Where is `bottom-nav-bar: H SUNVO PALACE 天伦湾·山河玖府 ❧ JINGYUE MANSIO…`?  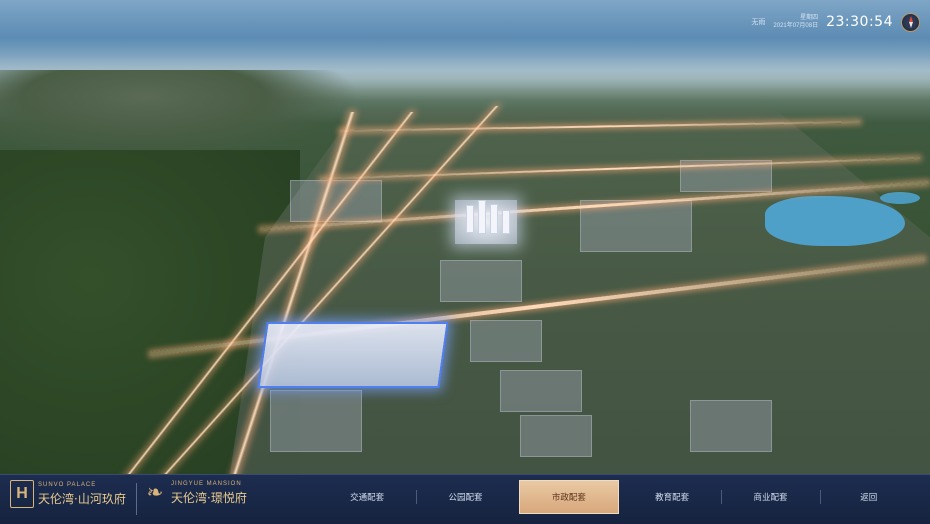 bottom-nav-bar: H SUNVO PALACE 天伦湾·山河玖府 ❧ JINGYUE MANSIO… is located at coordinates (465, 499).